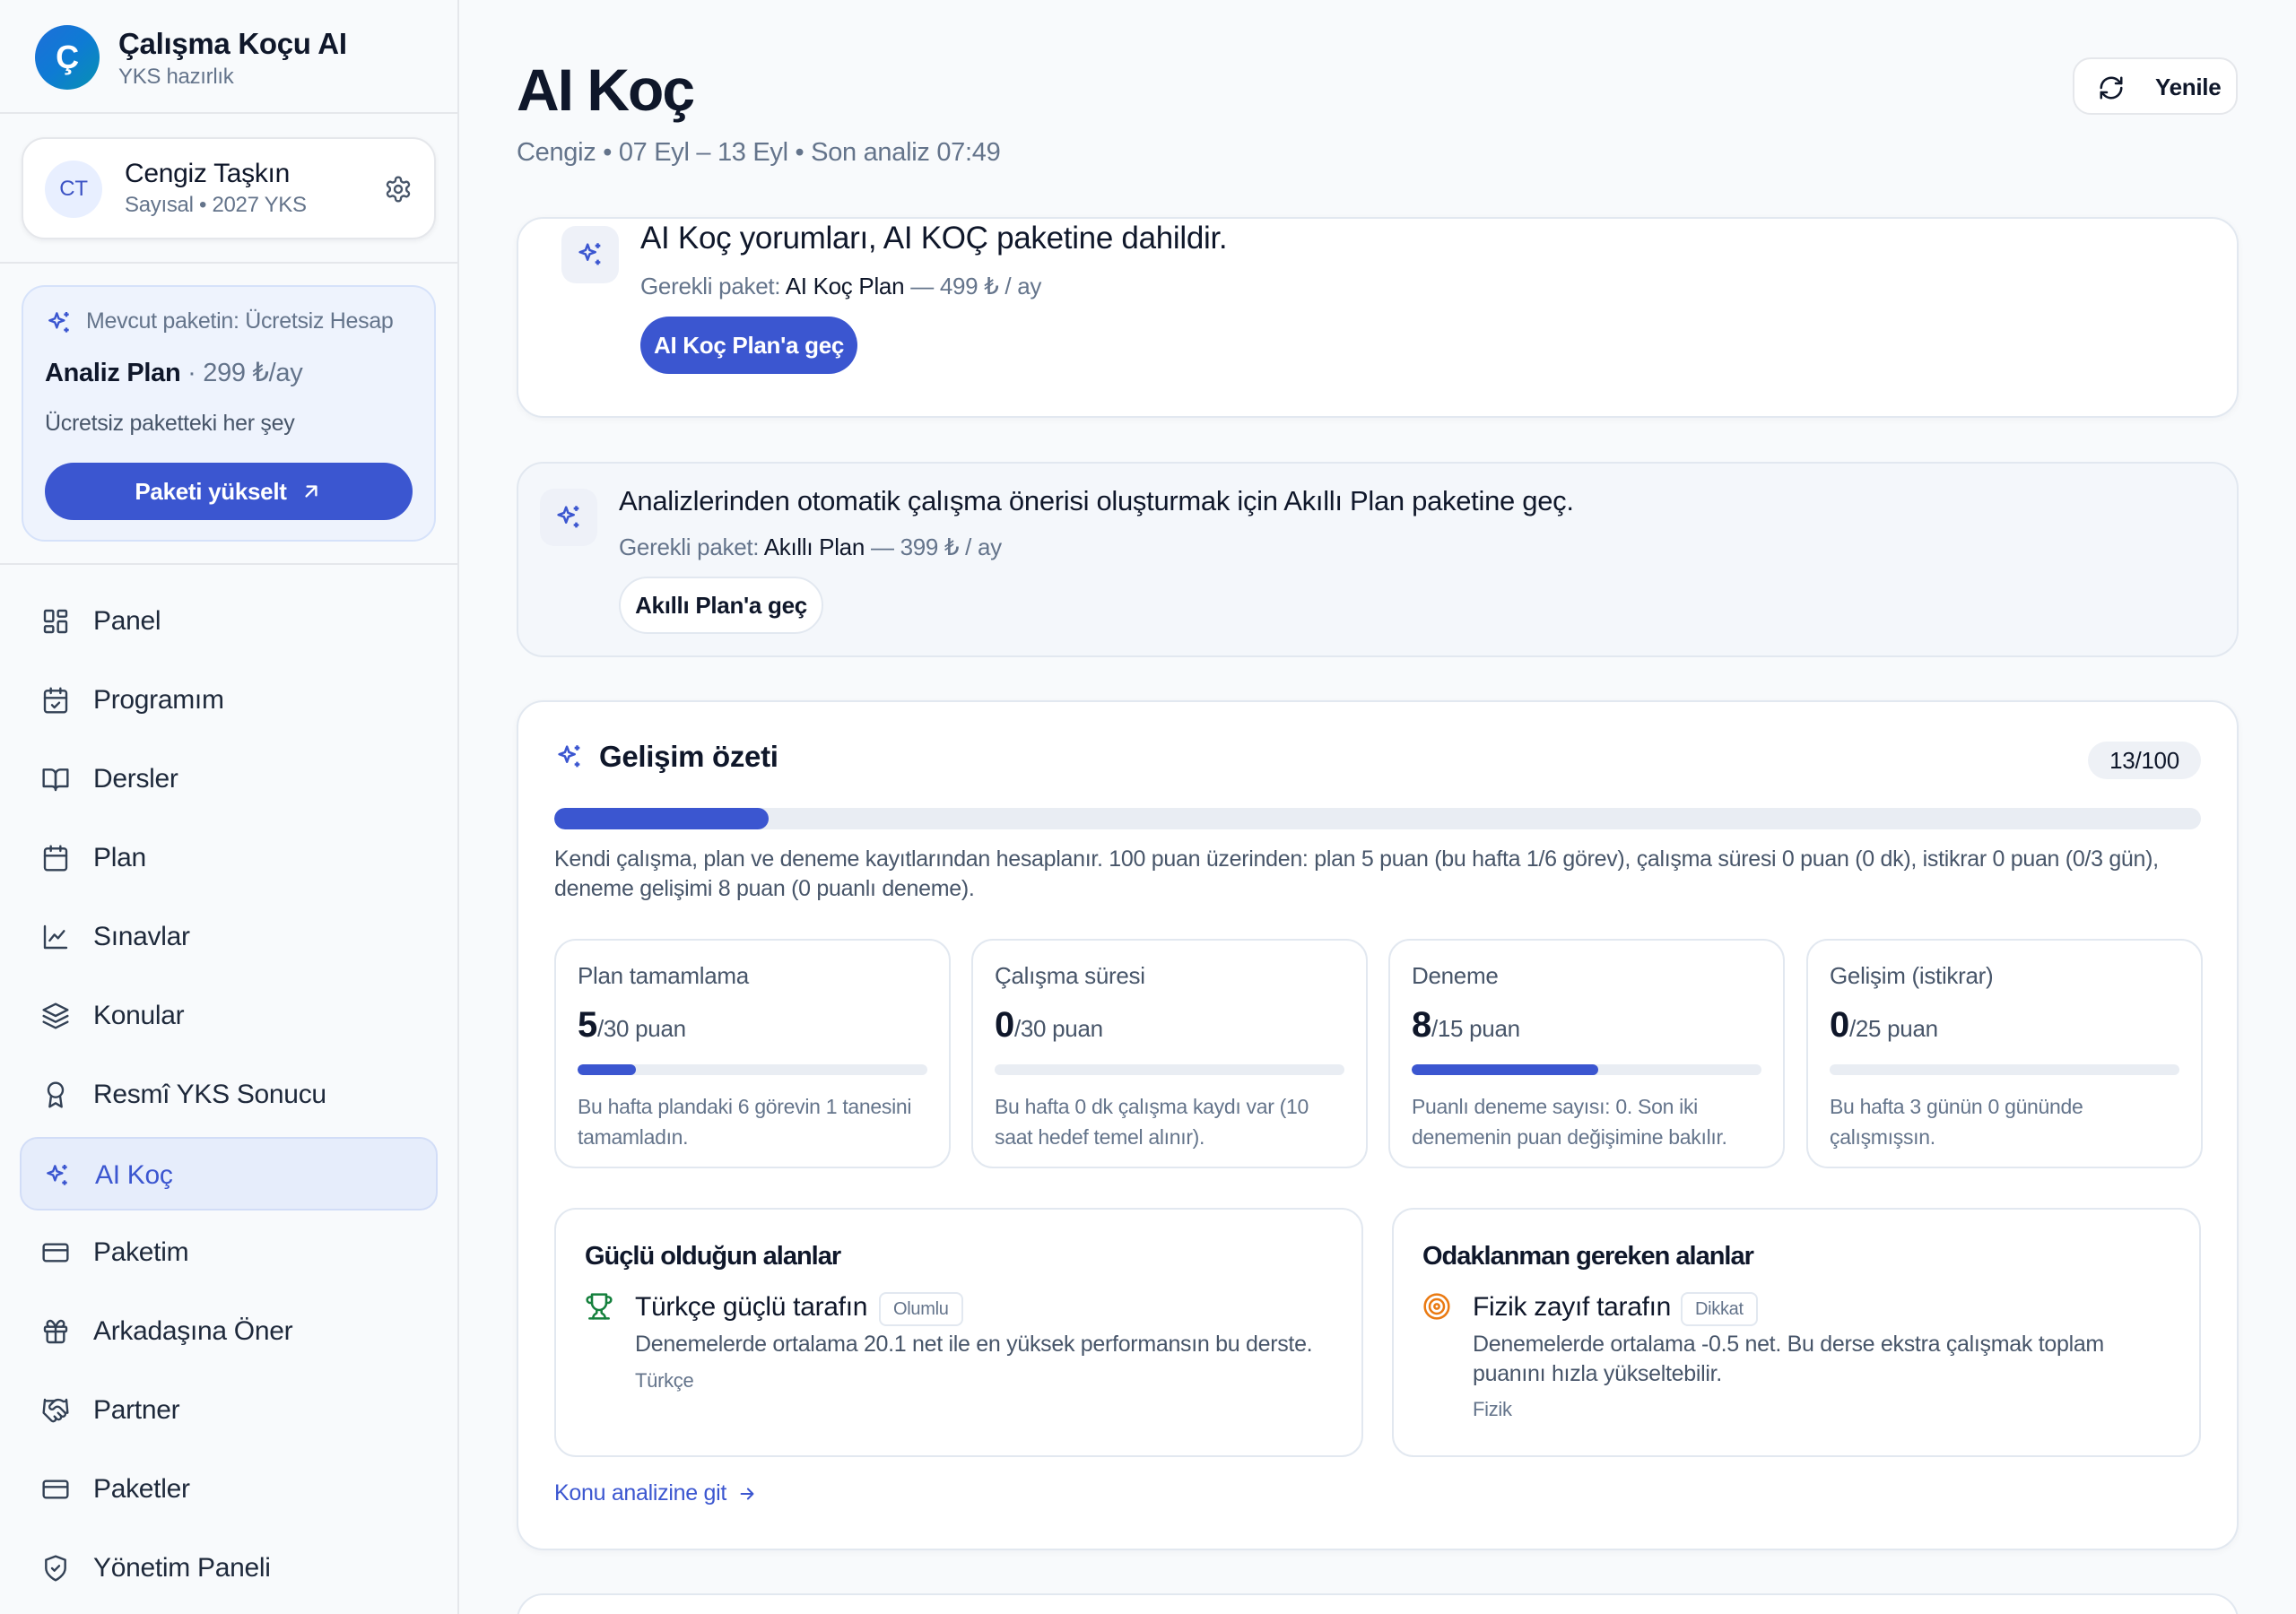 The image size is (2296, 1614). What do you see at coordinates (632, 1025) in the screenshot?
I see `metric-value: 5/30 puan` at bounding box center [632, 1025].